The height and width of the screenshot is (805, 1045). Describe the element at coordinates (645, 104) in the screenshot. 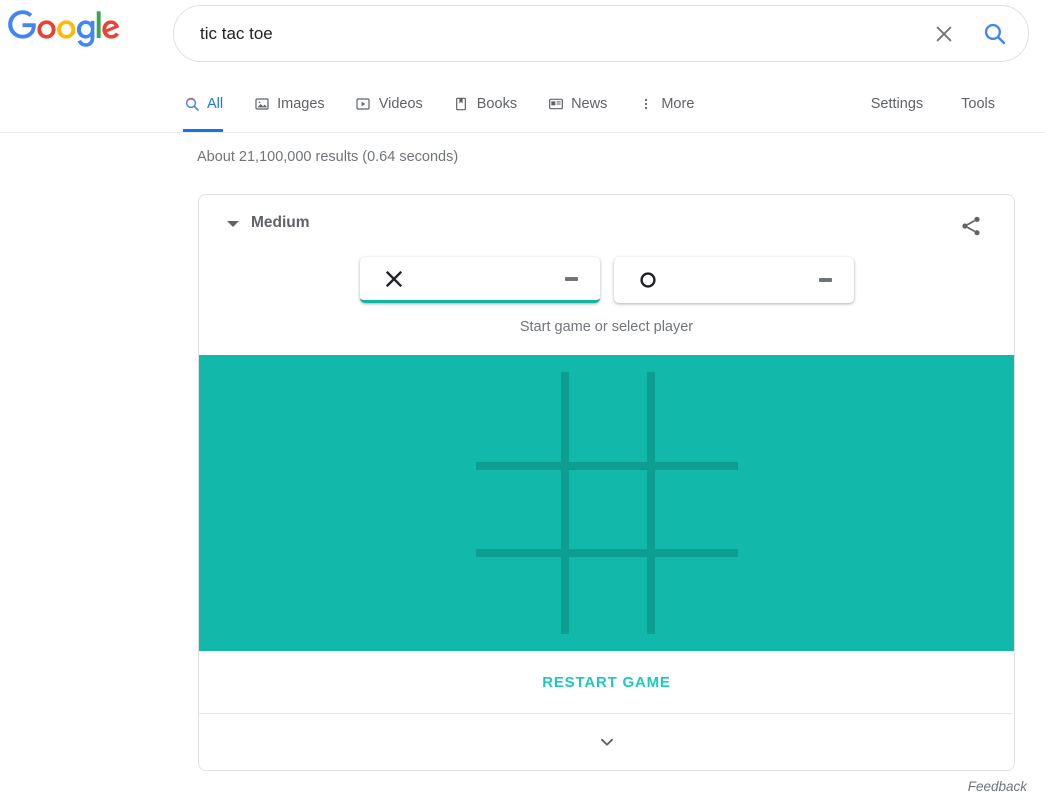

I see `more-vertical-icon` at that location.